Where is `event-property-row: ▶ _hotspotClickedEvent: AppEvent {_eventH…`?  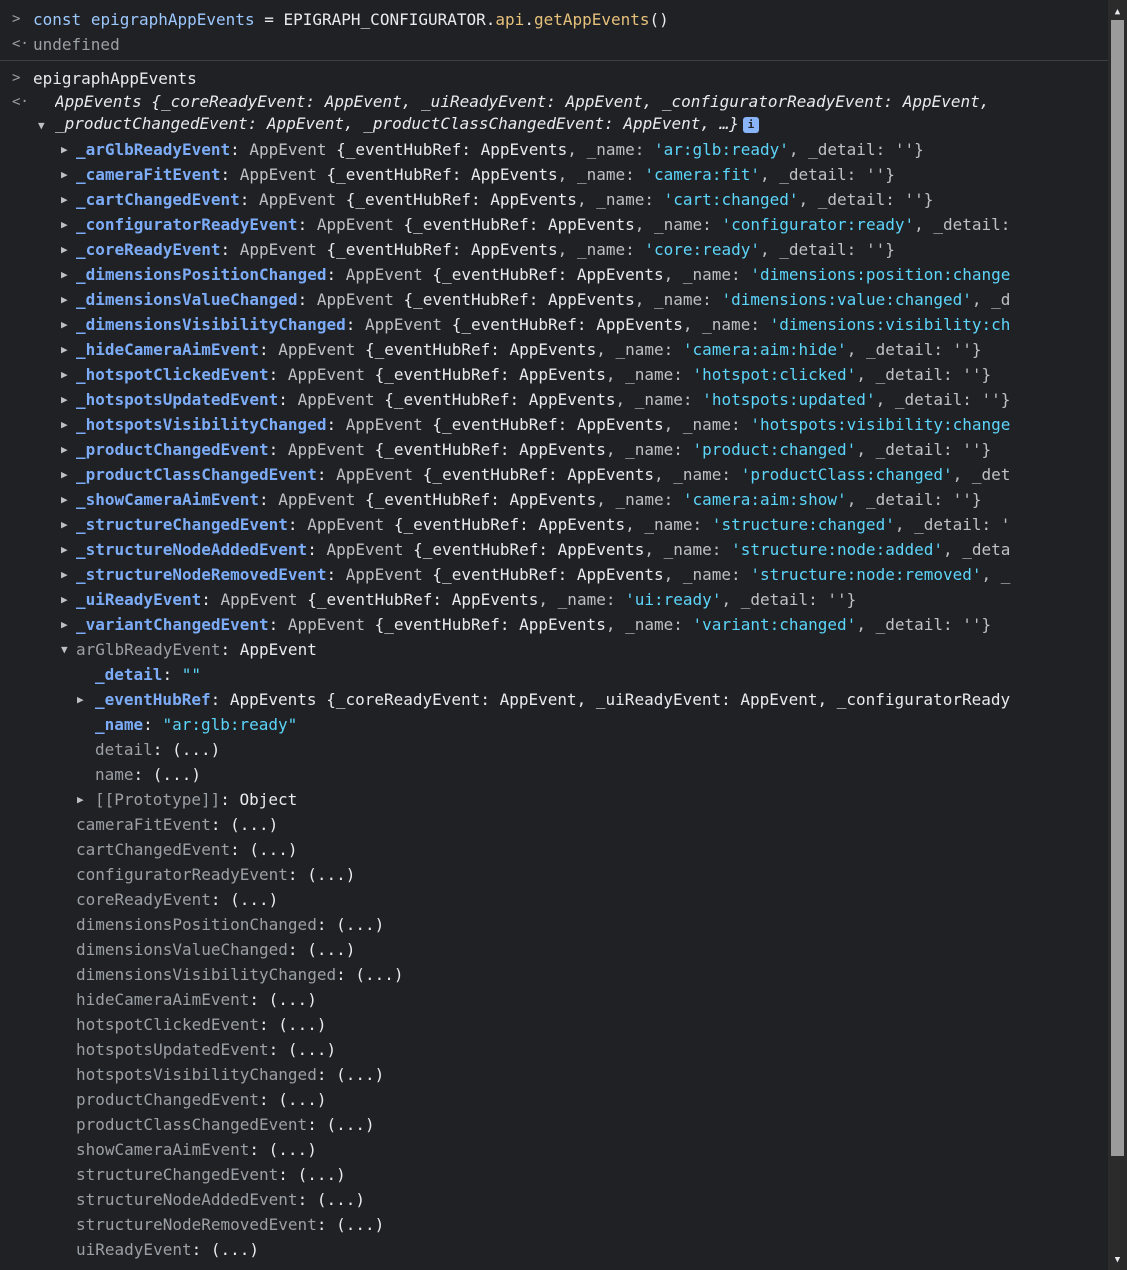 event-property-row: ▶ _hotspotClickedEvent: AppEvent {_eventH… is located at coordinates (536, 374).